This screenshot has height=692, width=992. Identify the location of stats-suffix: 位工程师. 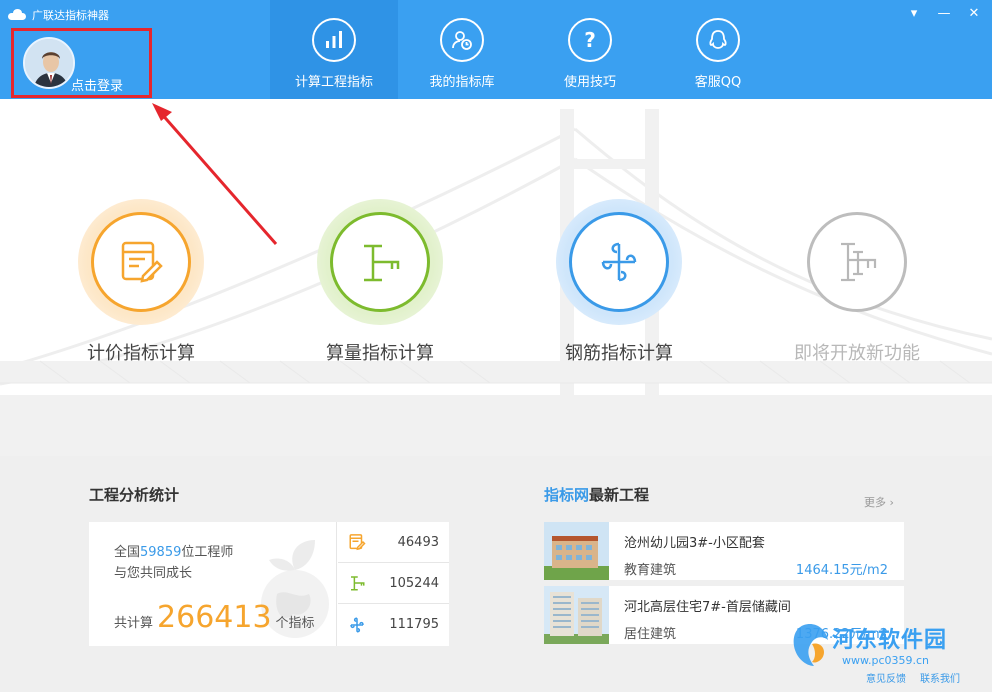
(207, 552).